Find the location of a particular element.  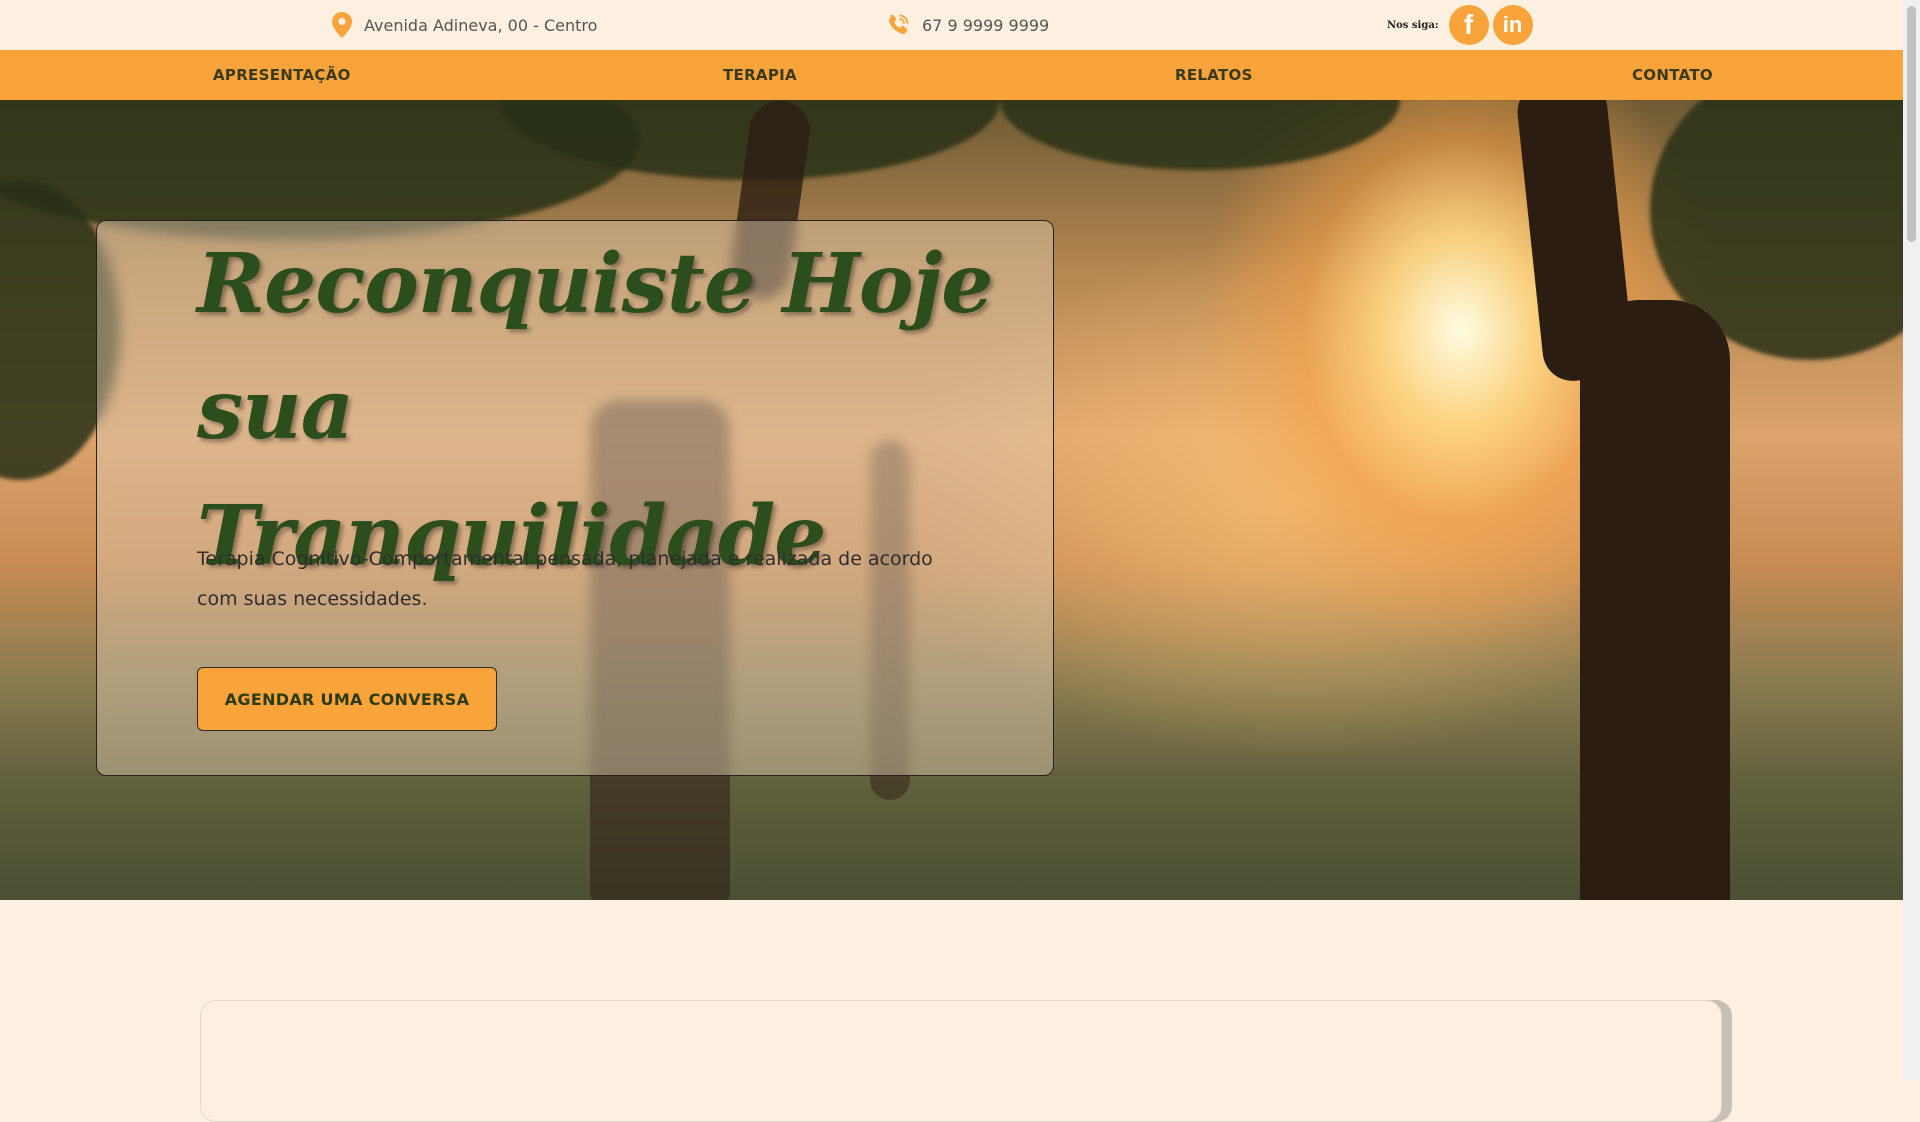

linkedin-icon: in is located at coordinates (1512, 24).